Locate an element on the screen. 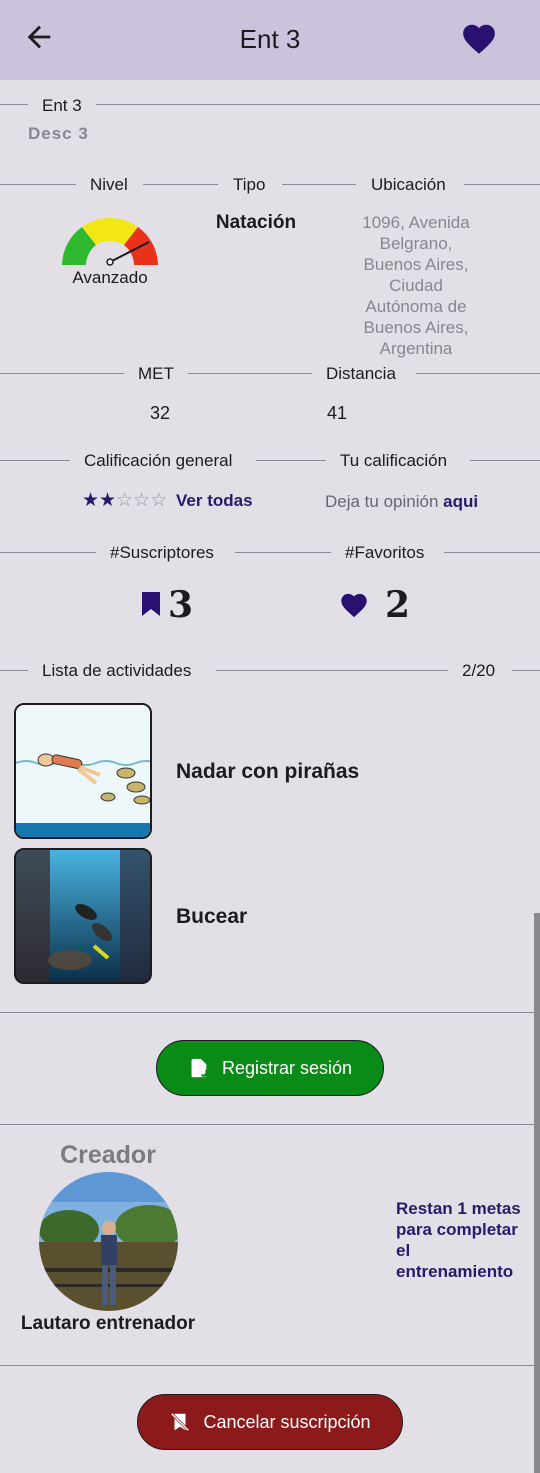 The image size is (540, 1473). activities-count: 2/20 is located at coordinates (479, 670).